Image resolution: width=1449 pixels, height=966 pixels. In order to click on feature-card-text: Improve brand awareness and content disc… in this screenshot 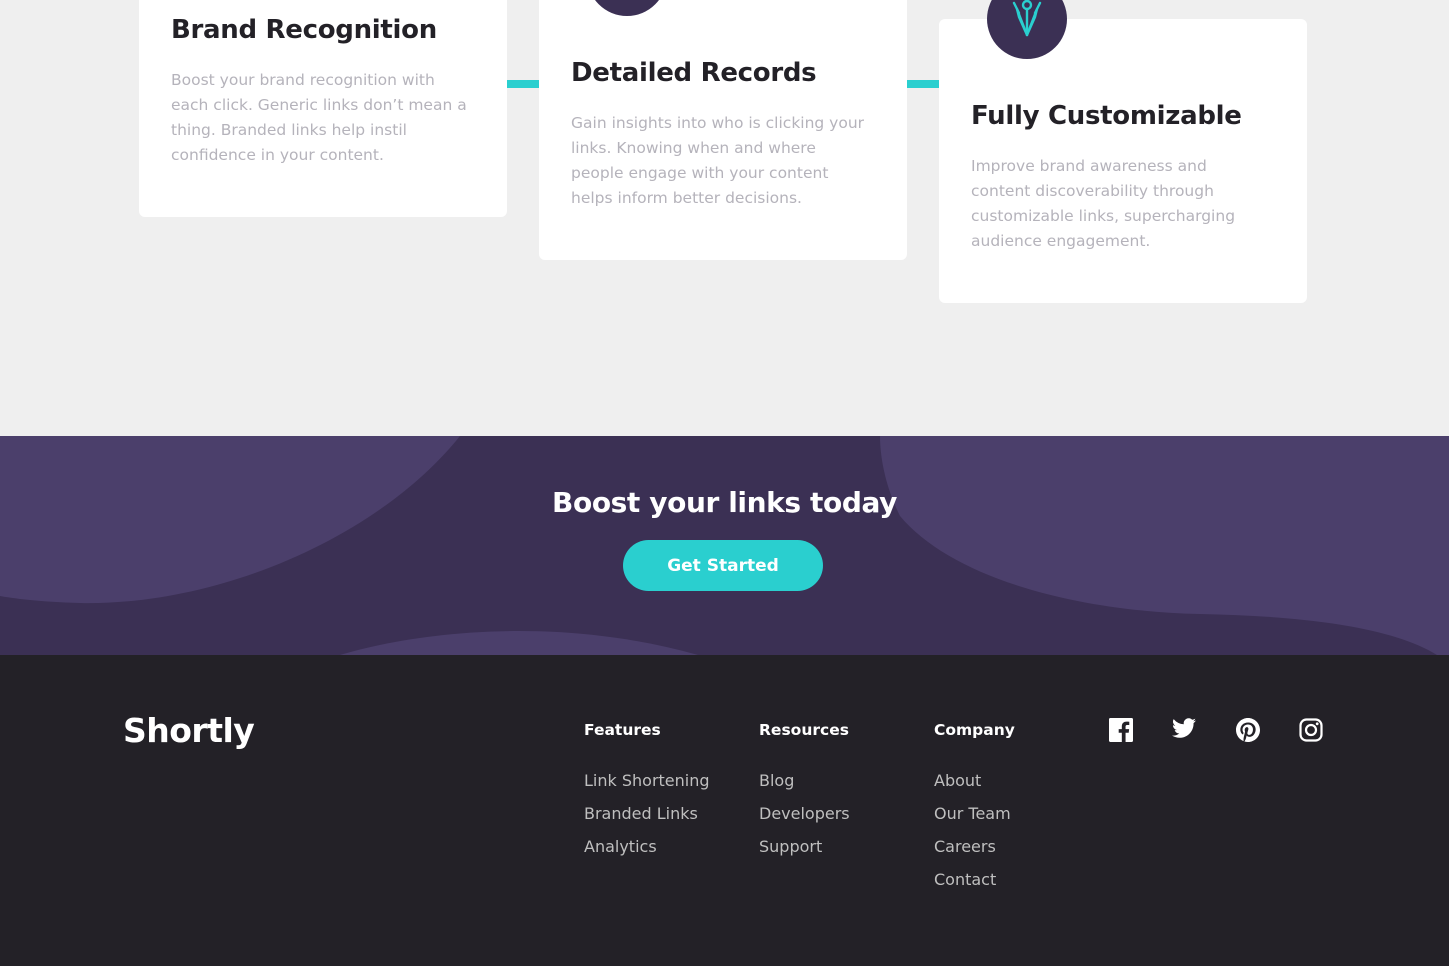, I will do `click(1103, 203)`.